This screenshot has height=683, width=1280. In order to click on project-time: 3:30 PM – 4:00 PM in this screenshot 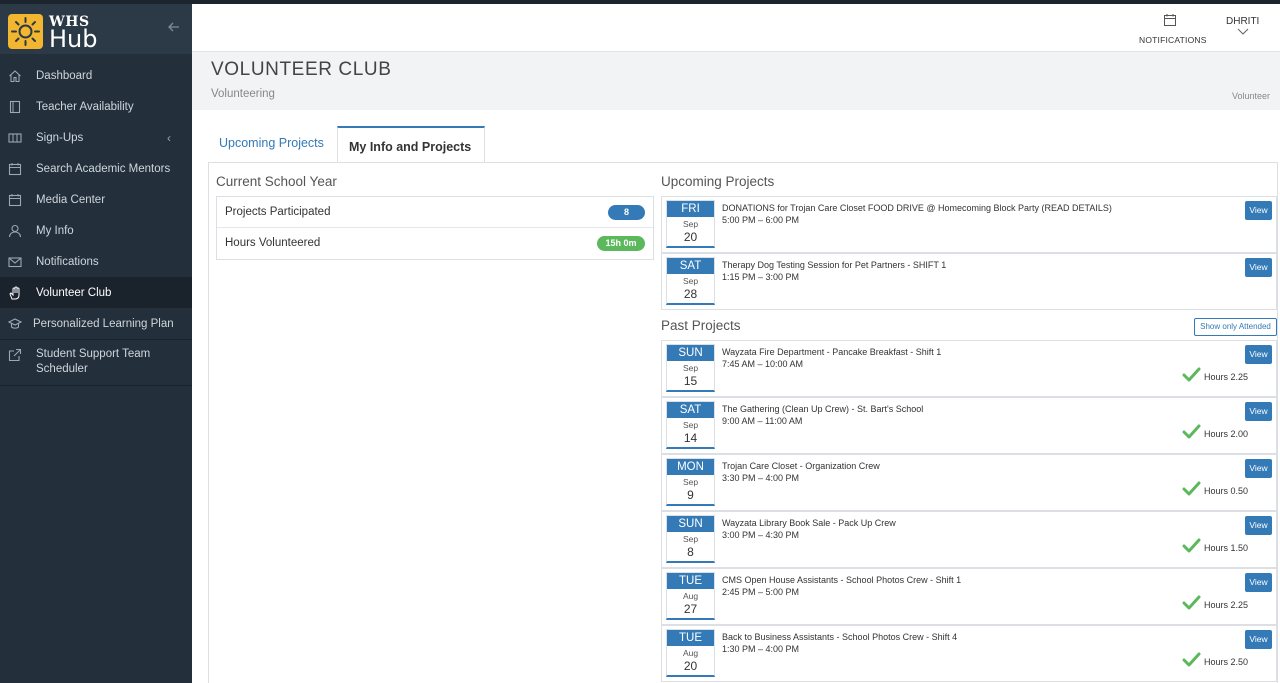, I will do `click(761, 478)`.